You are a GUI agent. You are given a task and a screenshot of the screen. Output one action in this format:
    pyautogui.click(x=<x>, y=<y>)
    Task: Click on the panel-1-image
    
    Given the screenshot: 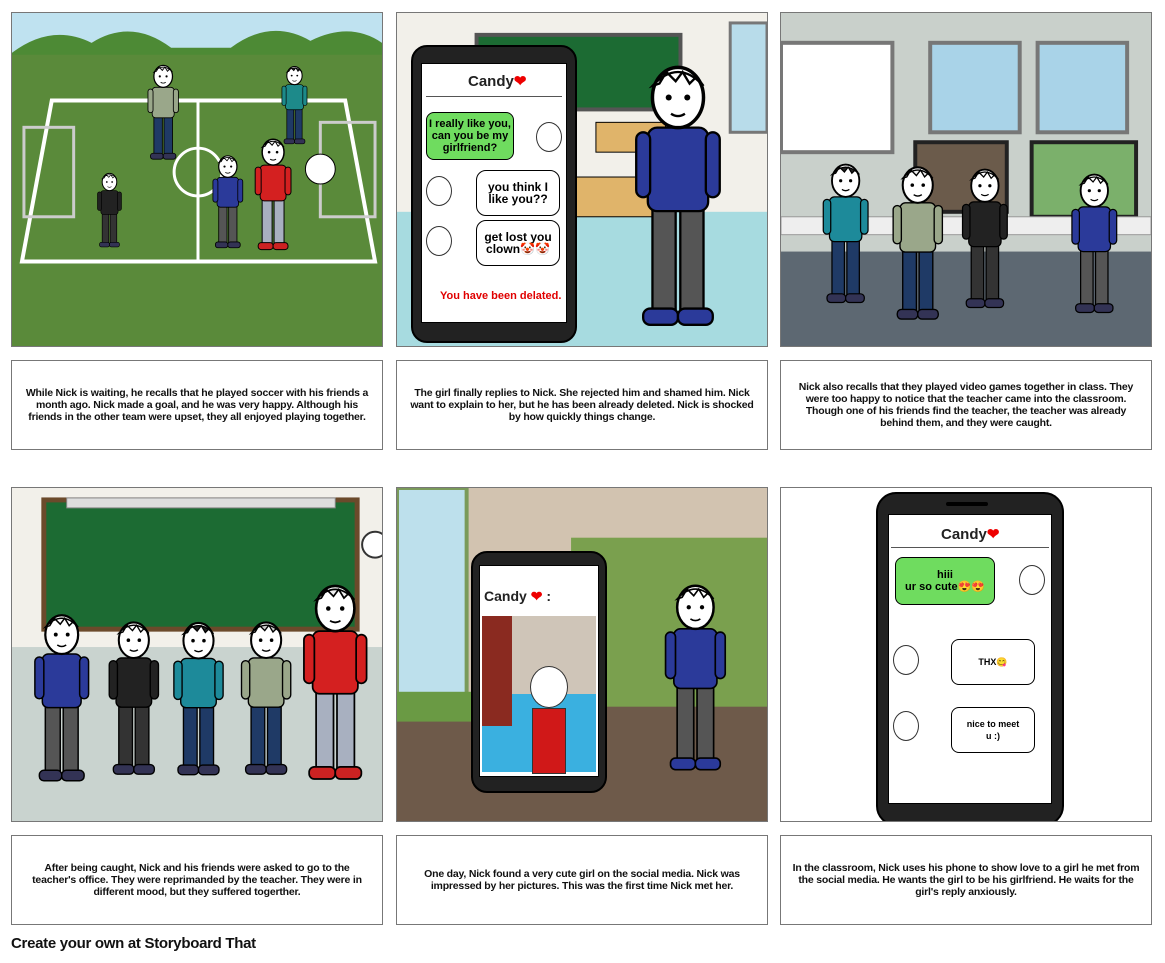 What is the action you would take?
    pyautogui.click(x=197, y=179)
    